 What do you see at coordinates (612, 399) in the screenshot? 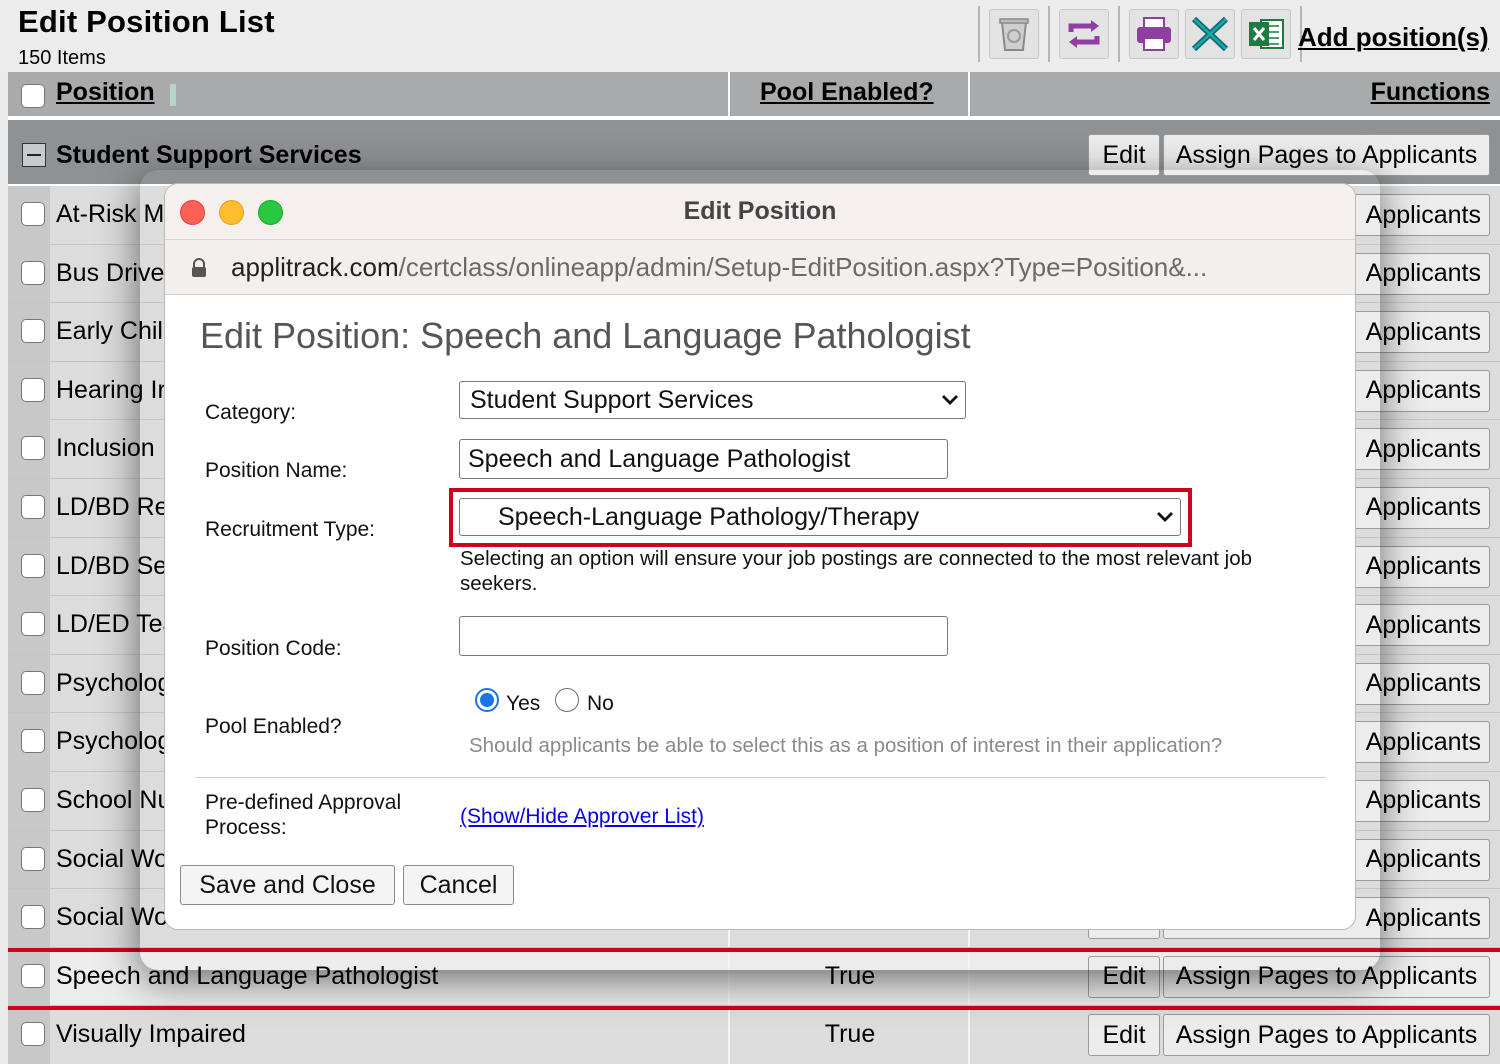
I see `category-select-value: Student Support Services` at bounding box center [612, 399].